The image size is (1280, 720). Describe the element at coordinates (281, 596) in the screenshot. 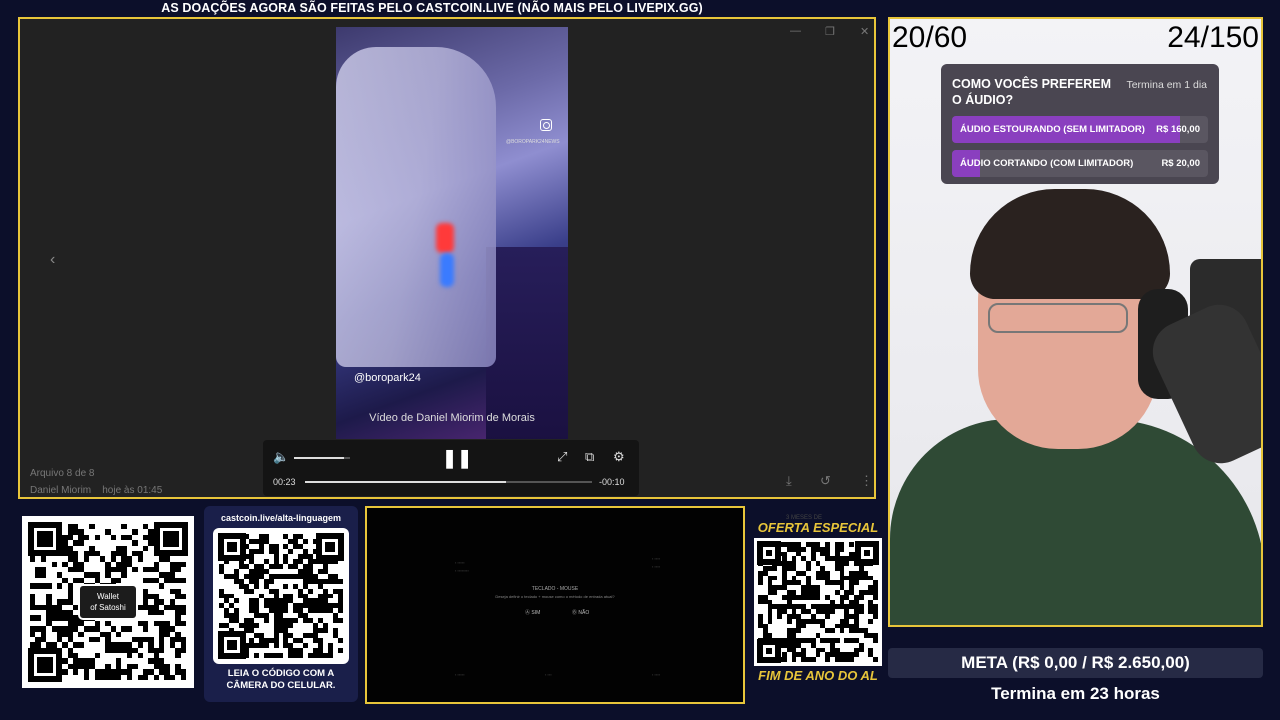

I see `castcoin-qr-code` at that location.